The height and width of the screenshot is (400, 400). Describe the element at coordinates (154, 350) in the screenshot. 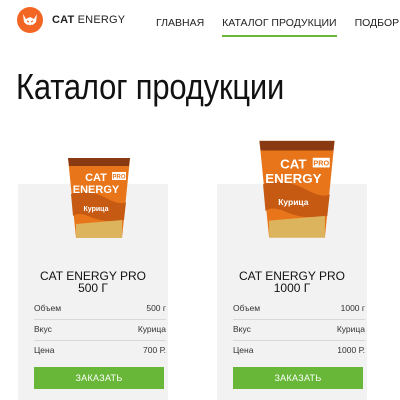

I see `spec-value: 700 Р.` at that location.